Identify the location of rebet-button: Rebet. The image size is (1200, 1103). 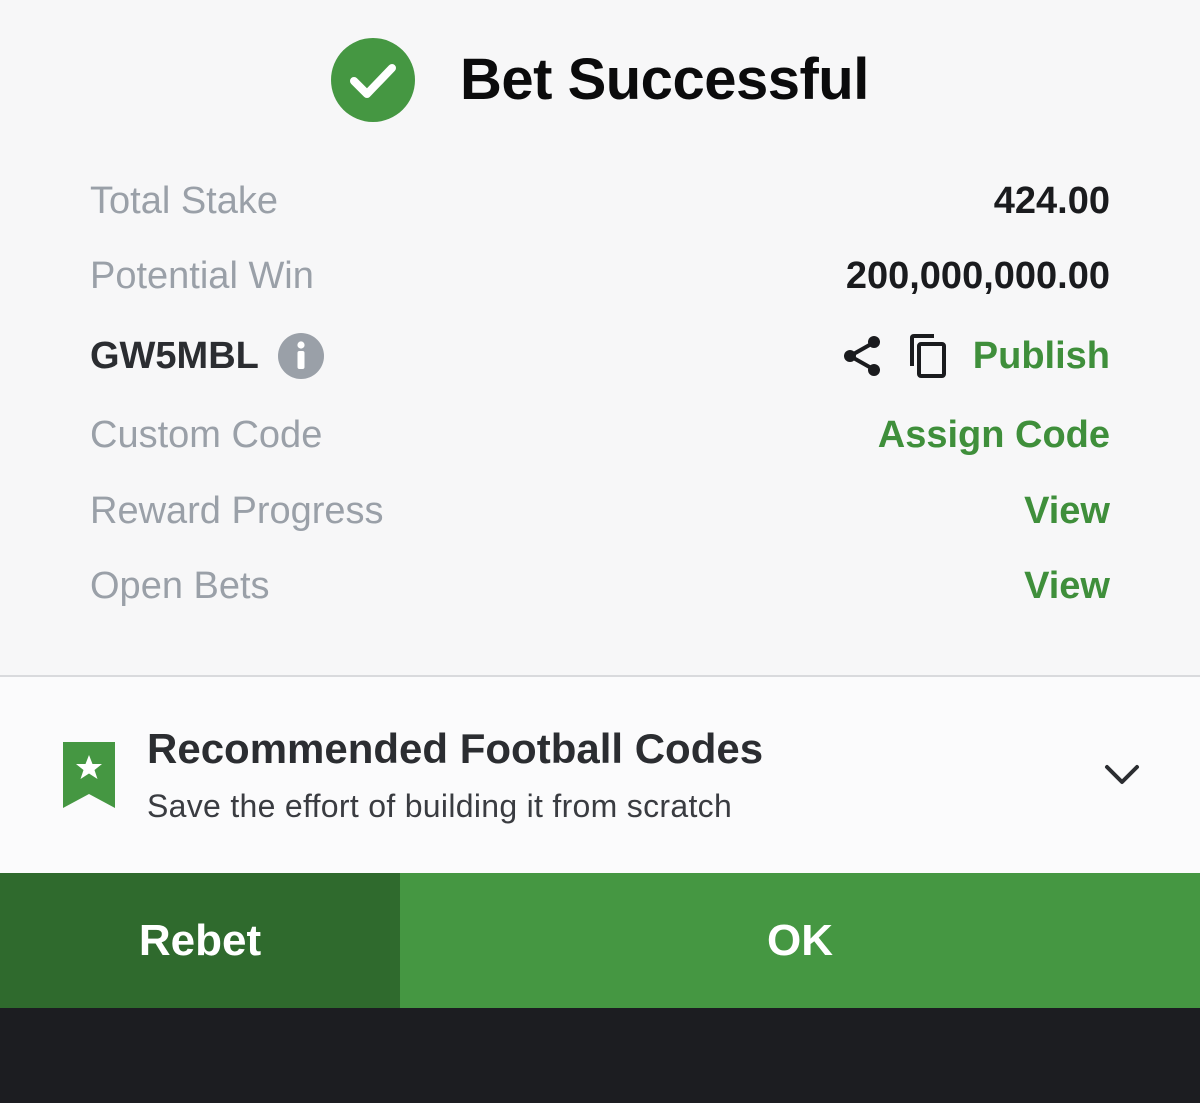
(200, 940).